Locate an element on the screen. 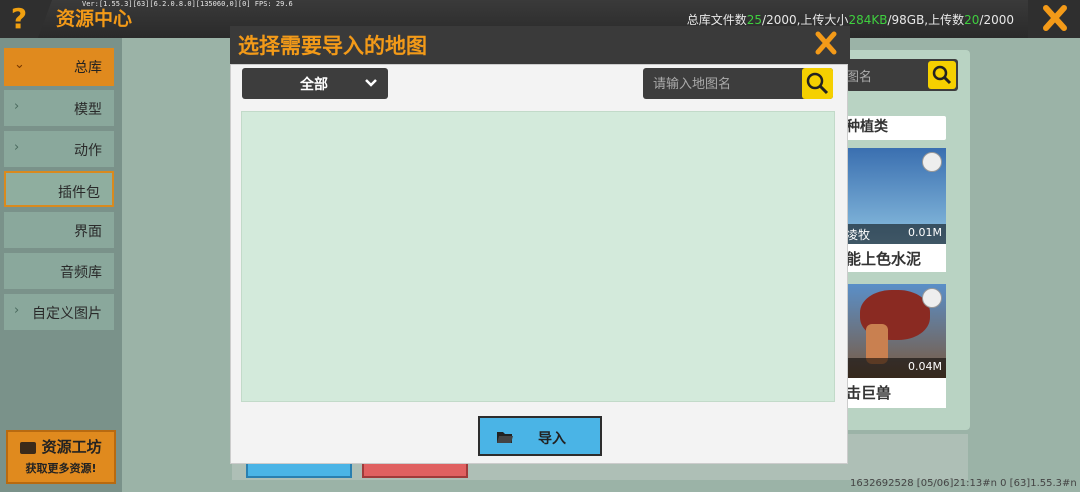 This screenshot has height=492, width=1080. folder-open-icon is located at coordinates (505, 437).